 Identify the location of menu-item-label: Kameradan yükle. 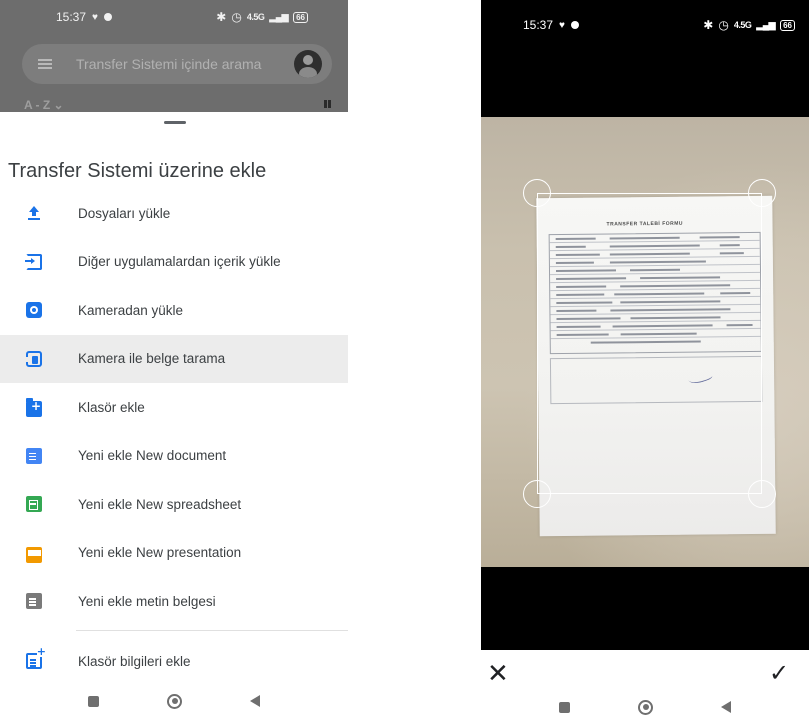
(131, 310).